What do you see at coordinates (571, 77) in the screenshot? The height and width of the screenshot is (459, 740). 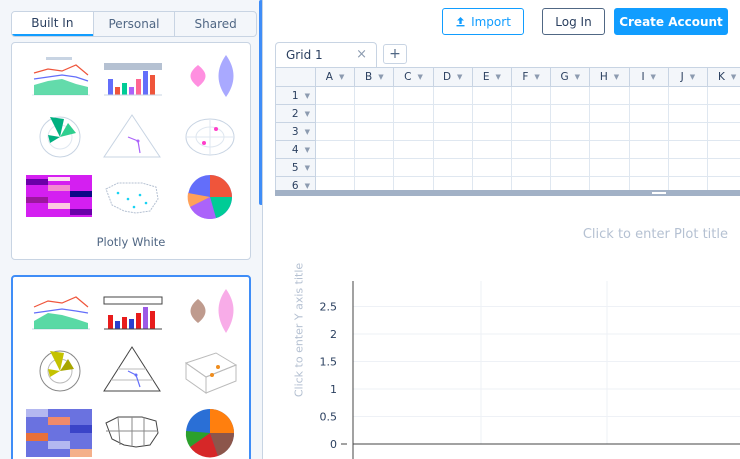 I see `column-header-g: G ▼` at bounding box center [571, 77].